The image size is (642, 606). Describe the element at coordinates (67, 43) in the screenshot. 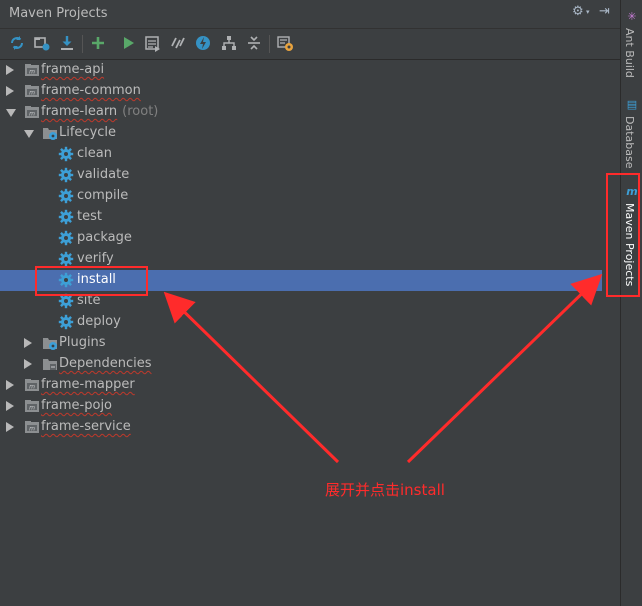

I see `download-icon` at that location.